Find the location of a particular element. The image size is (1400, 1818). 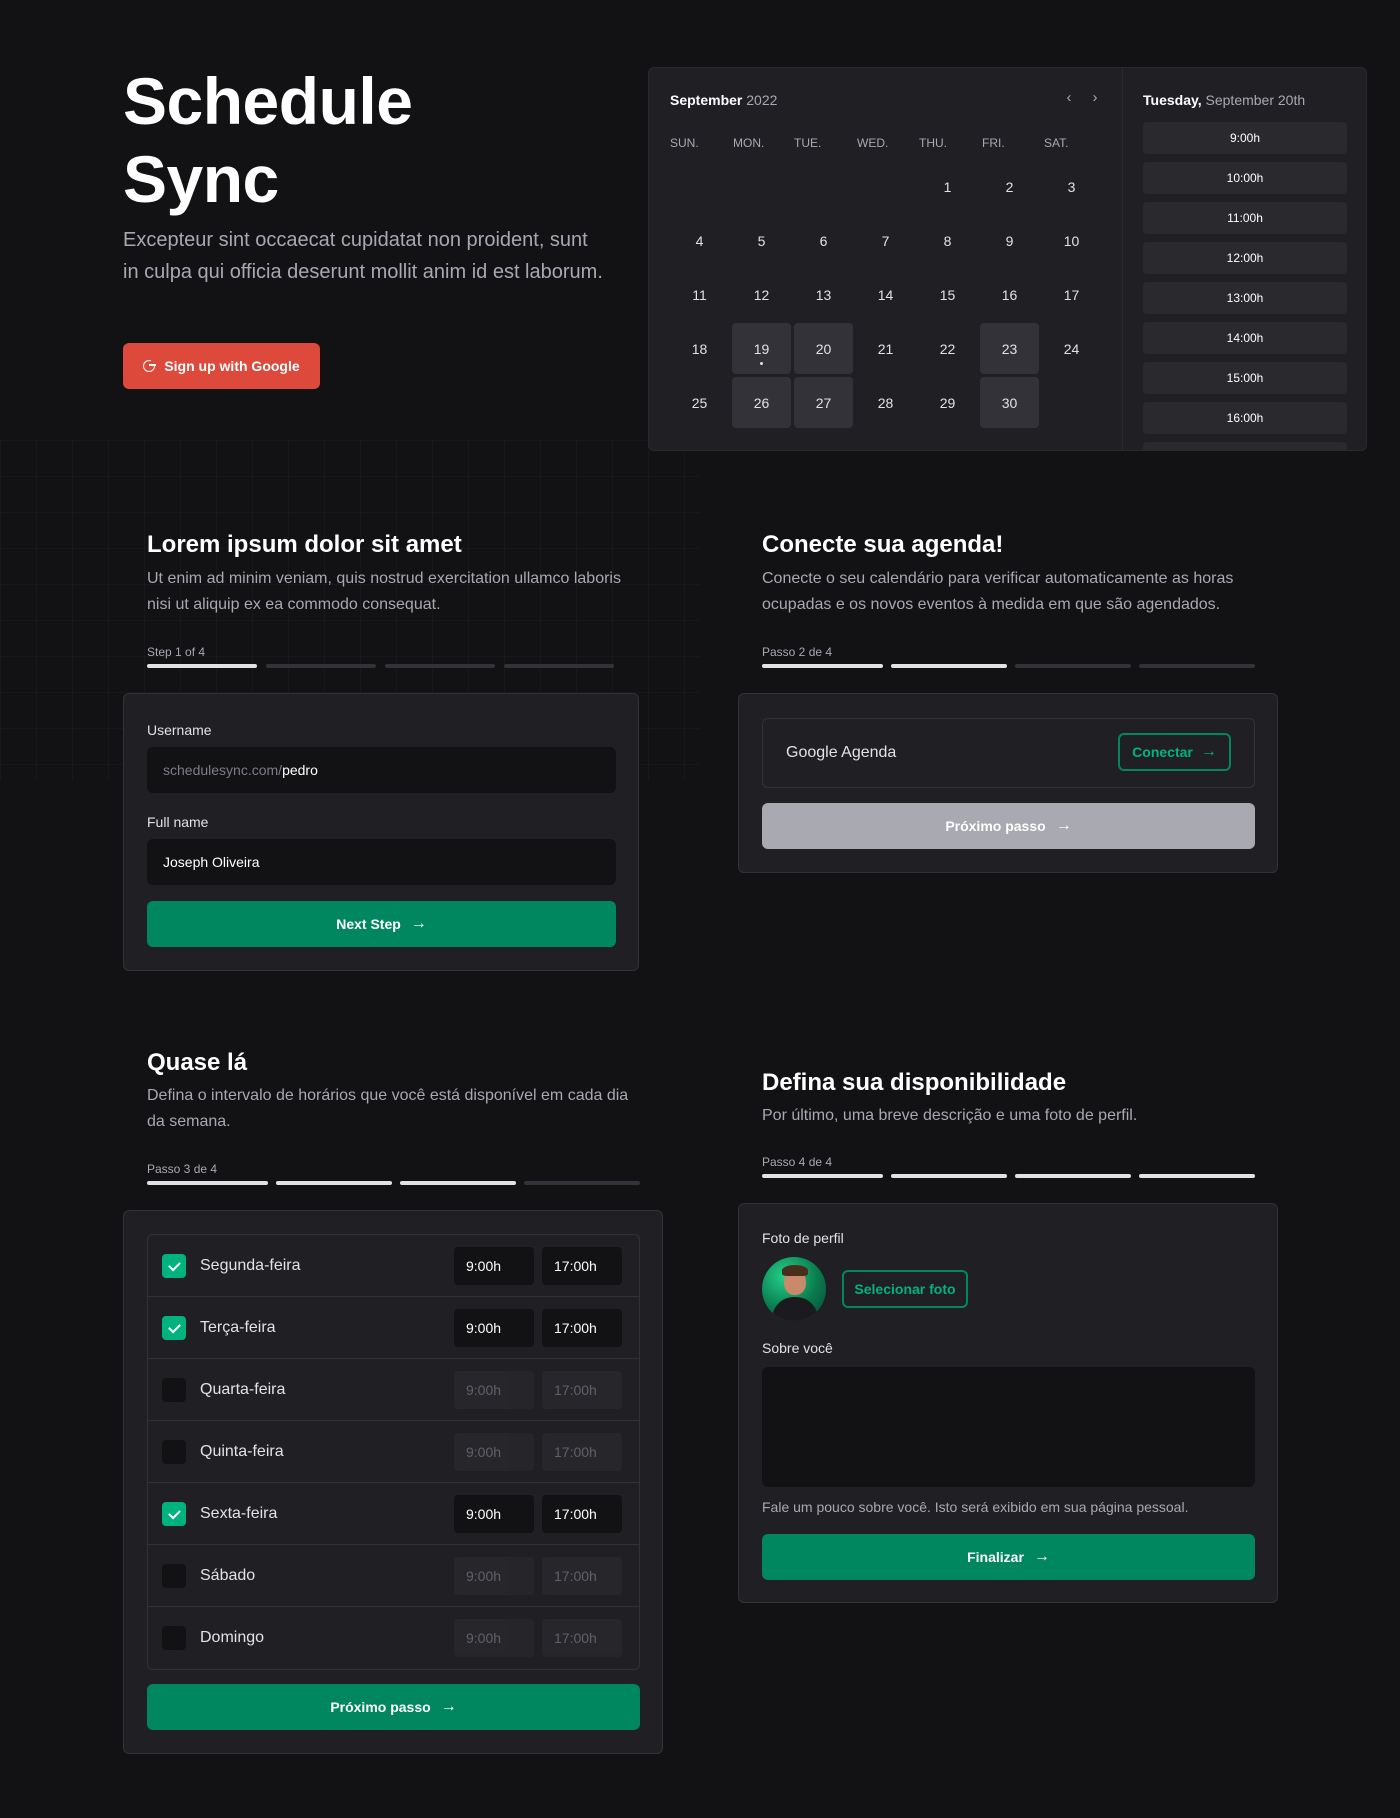

calendar-day-number: 14 is located at coordinates (885, 294).